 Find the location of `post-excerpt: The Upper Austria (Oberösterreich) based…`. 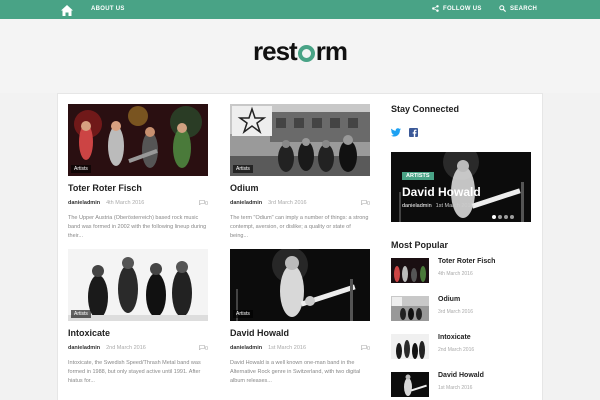

post-excerpt: The Upper Austria (Oberösterreich) based… is located at coordinates (137, 227).